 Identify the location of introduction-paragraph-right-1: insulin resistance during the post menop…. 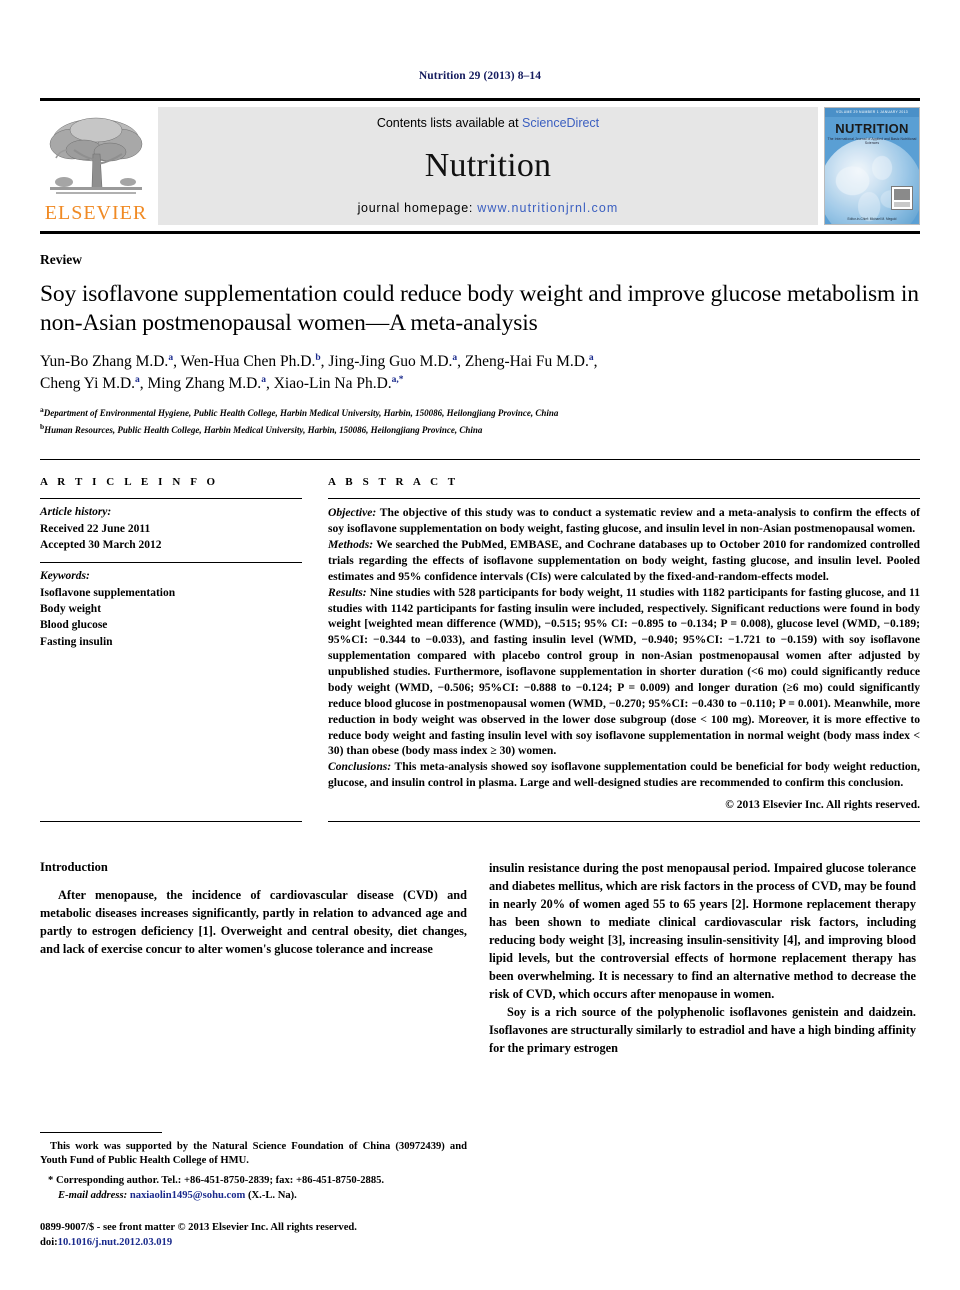
(702, 931).